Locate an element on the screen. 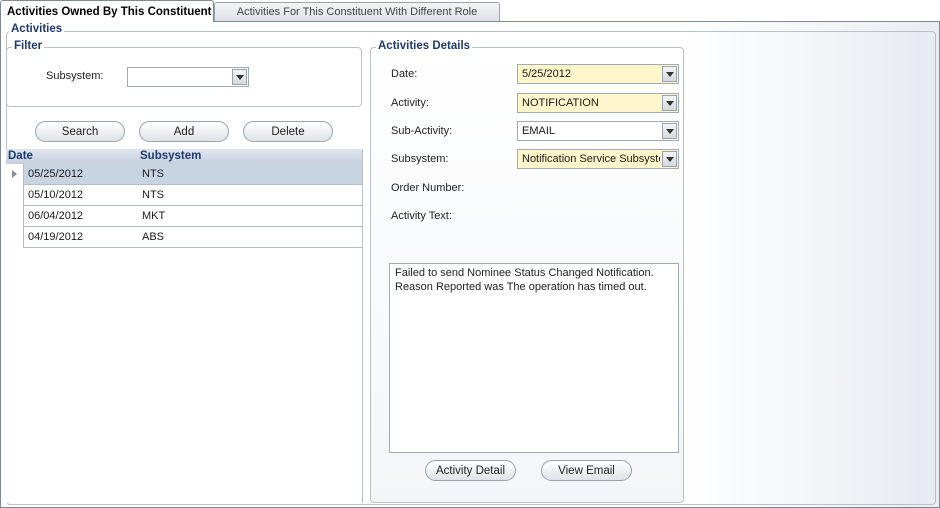 This screenshot has height=508, width=940. date-label: Date: is located at coordinates (404, 74).